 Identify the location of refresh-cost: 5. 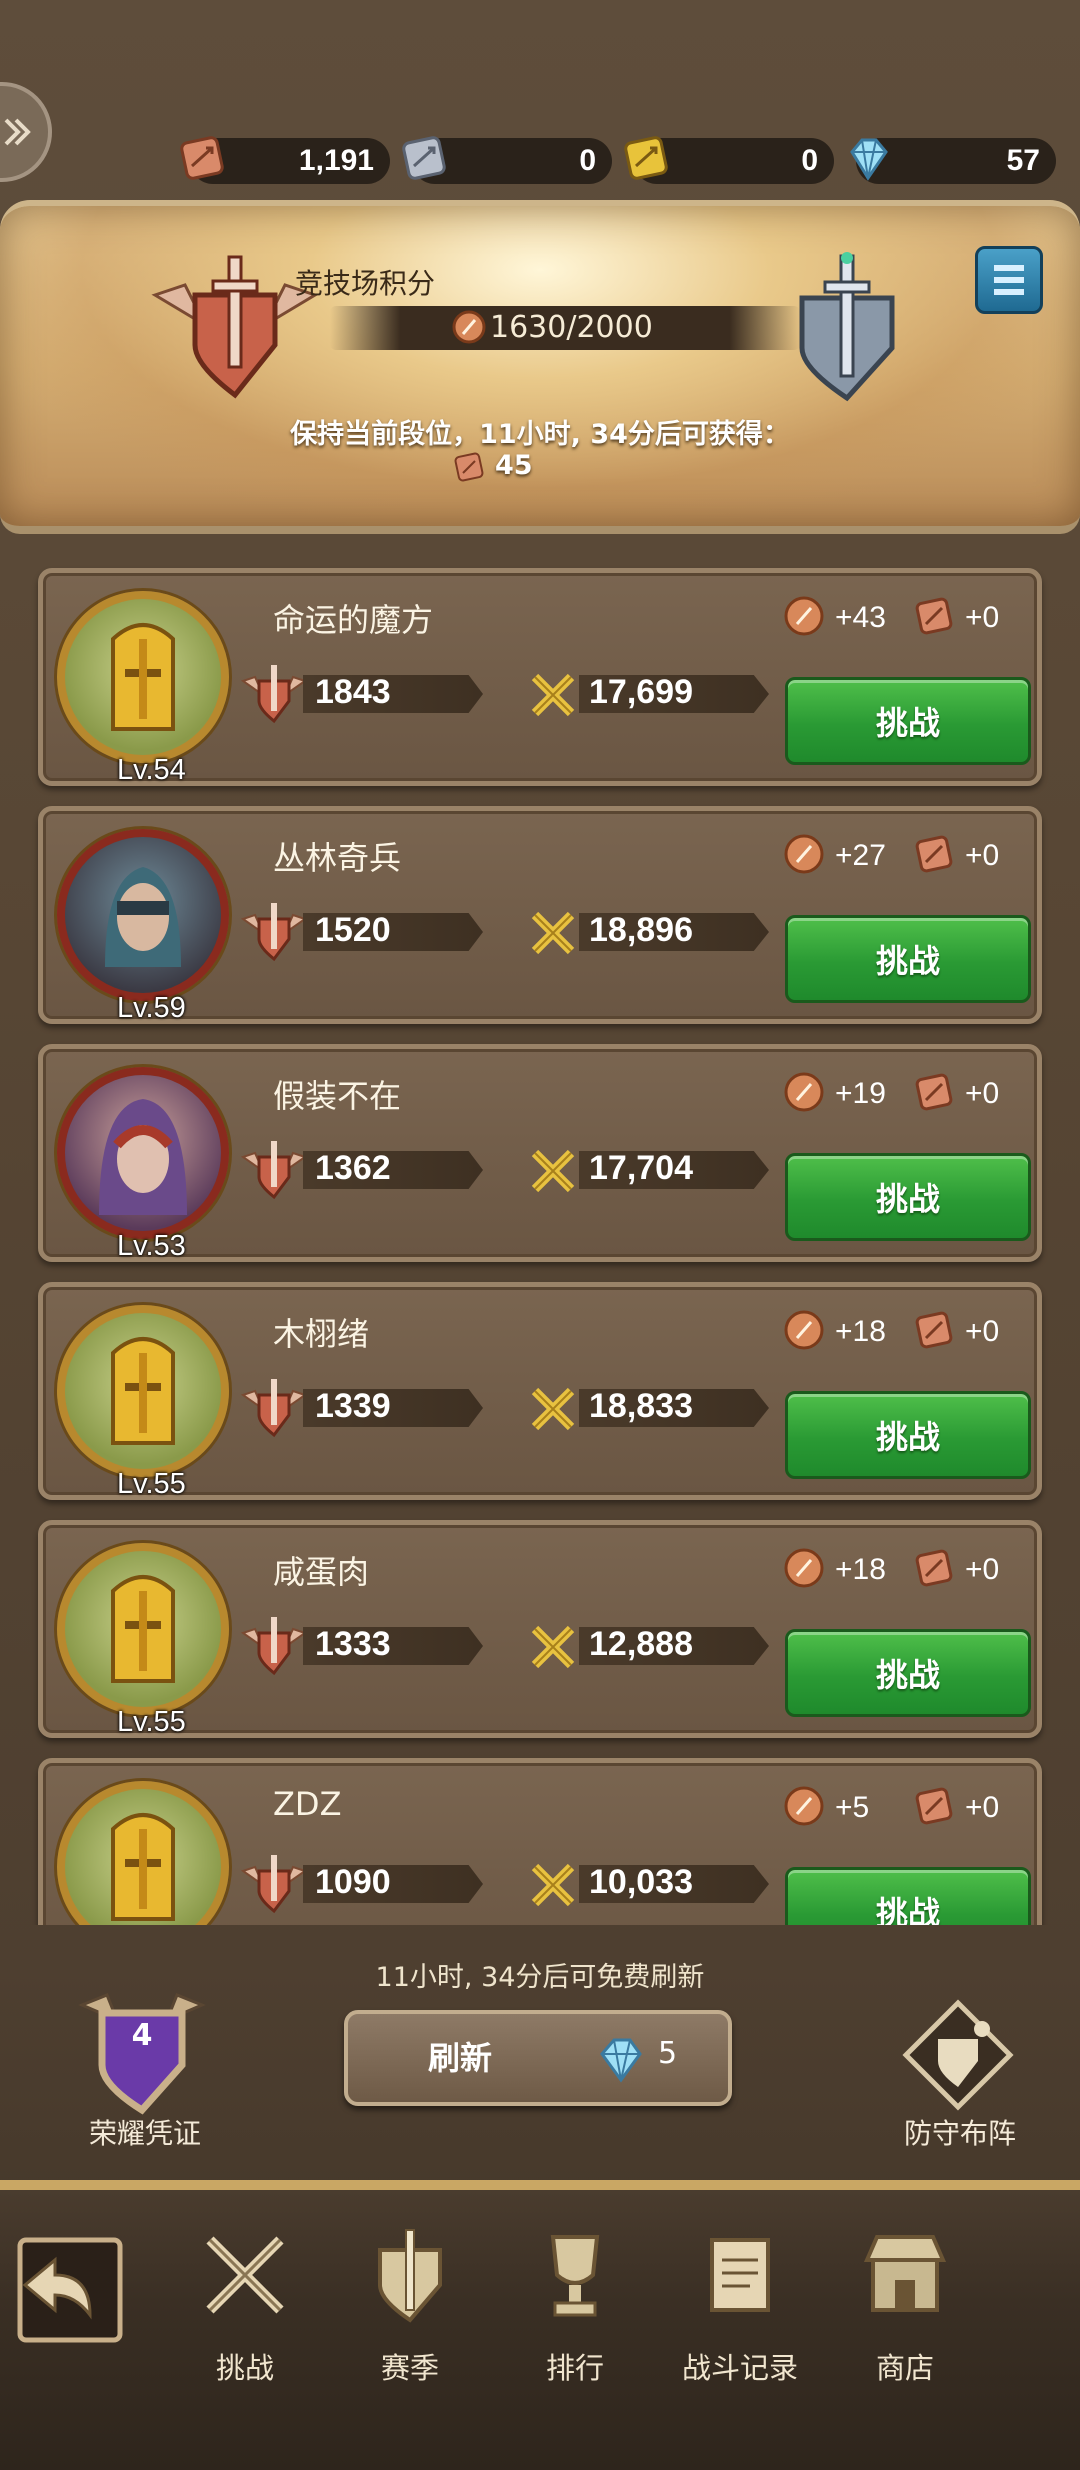
(668, 2053).